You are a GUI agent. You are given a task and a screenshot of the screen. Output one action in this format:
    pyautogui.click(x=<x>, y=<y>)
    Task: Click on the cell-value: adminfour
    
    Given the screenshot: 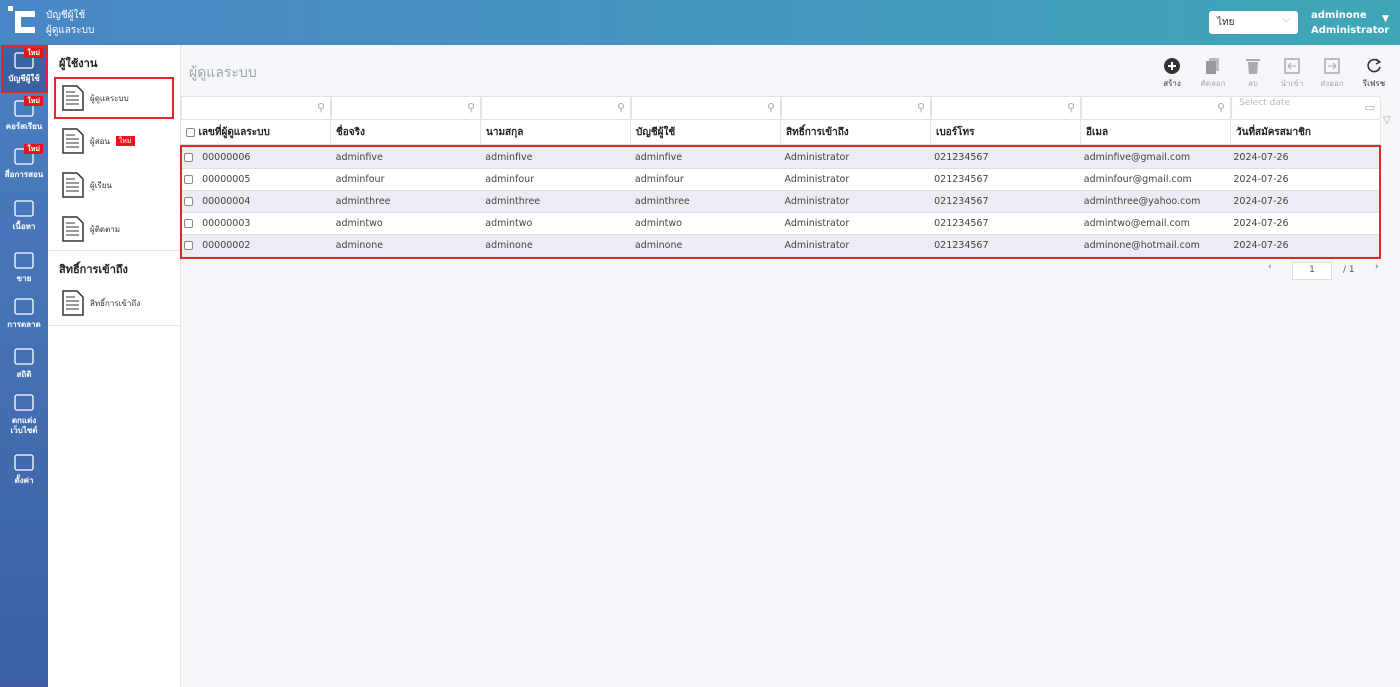 What is the action you would take?
    pyautogui.click(x=659, y=179)
    